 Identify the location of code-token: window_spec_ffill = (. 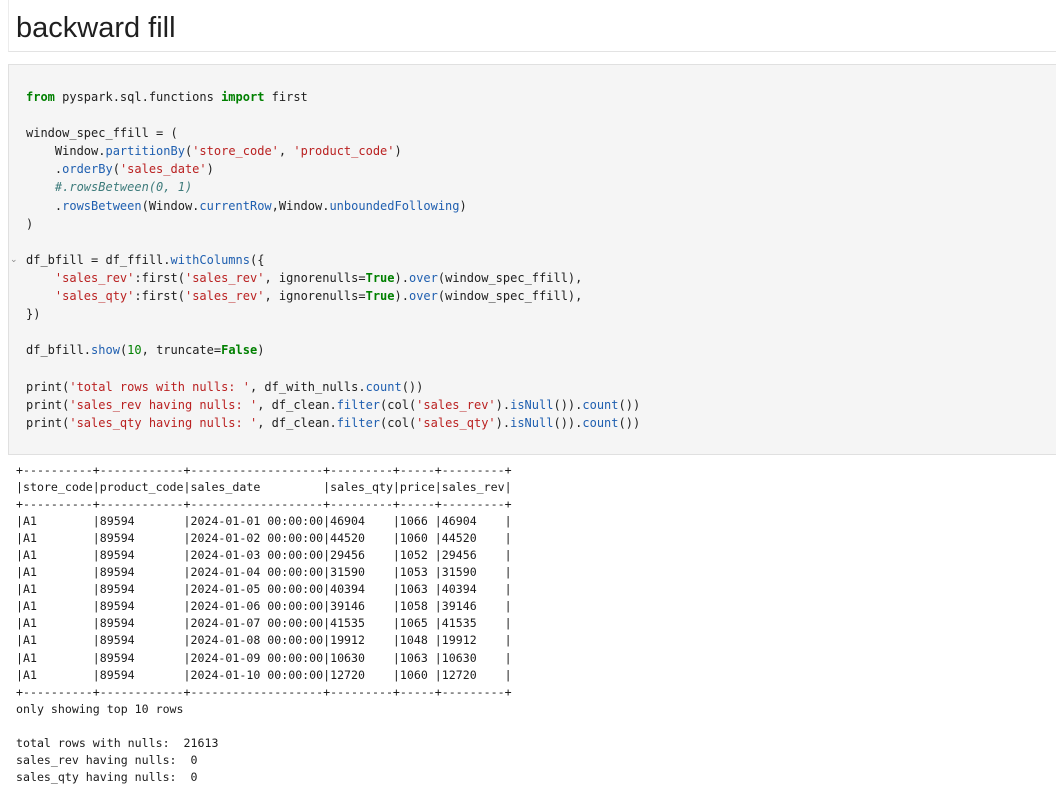
(102, 133).